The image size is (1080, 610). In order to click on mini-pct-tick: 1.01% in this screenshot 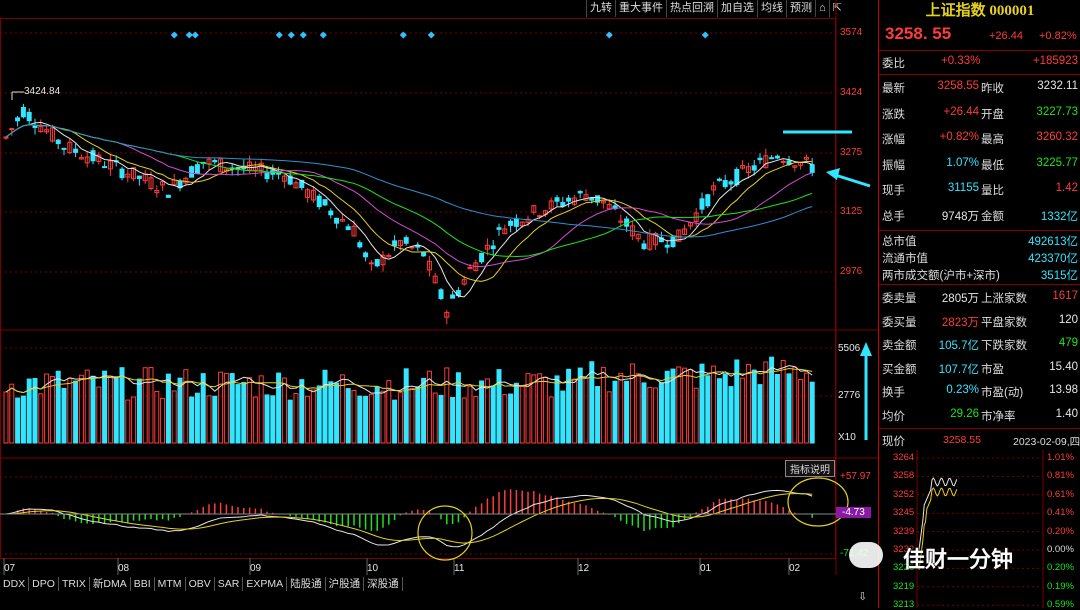, I will do `click(1060, 457)`.